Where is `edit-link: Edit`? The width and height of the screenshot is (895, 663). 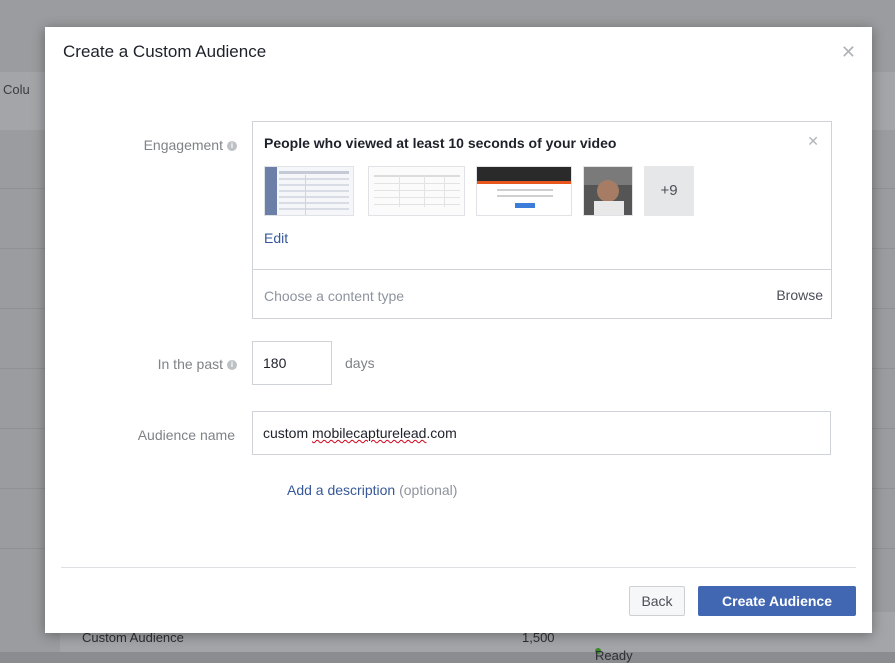 edit-link: Edit is located at coordinates (276, 238).